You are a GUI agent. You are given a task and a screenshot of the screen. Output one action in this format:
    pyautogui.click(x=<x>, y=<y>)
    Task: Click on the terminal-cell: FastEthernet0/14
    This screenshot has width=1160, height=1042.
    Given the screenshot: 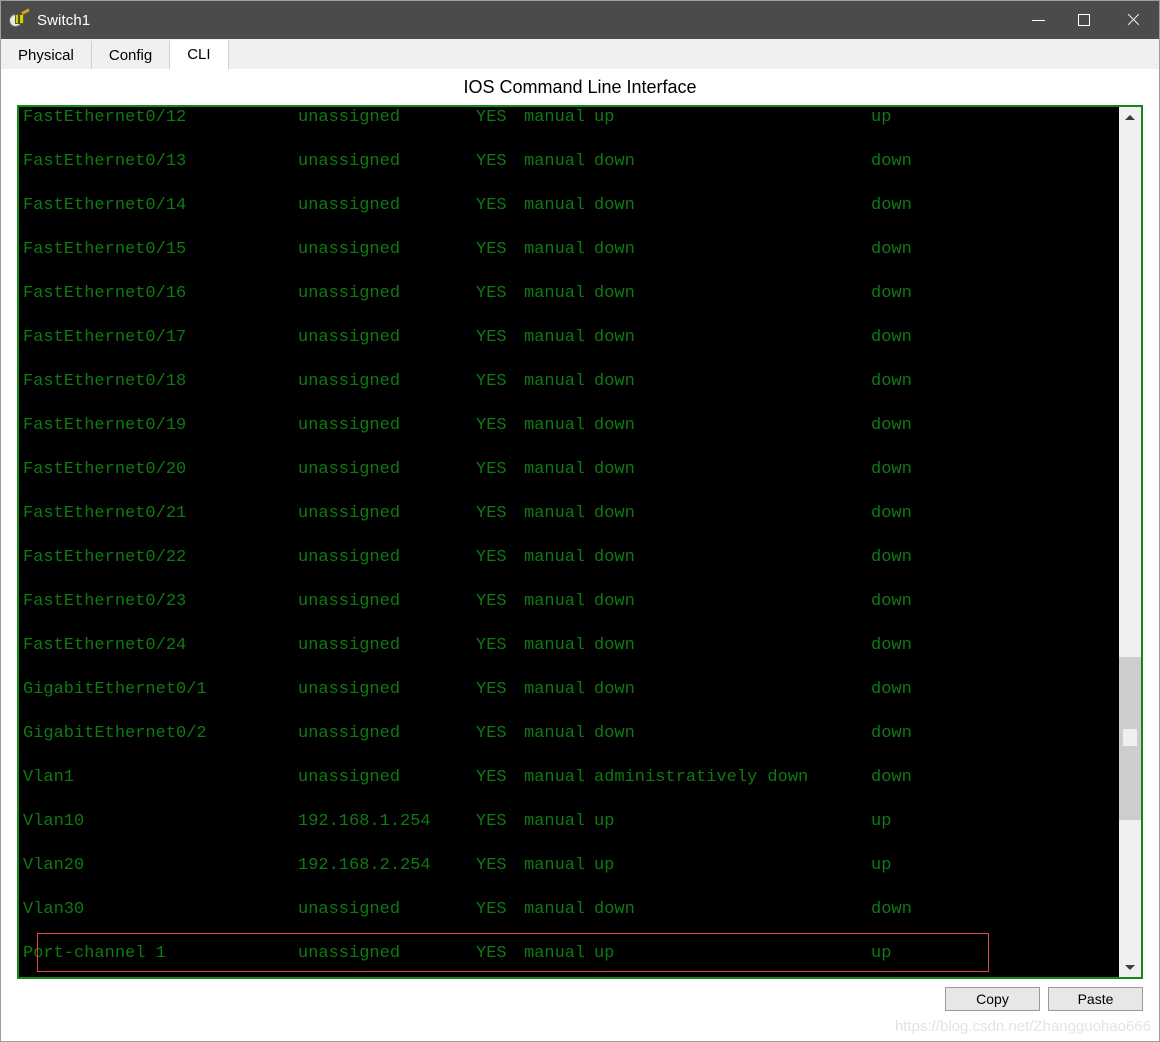 What is the action you would take?
    pyautogui.click(x=105, y=205)
    